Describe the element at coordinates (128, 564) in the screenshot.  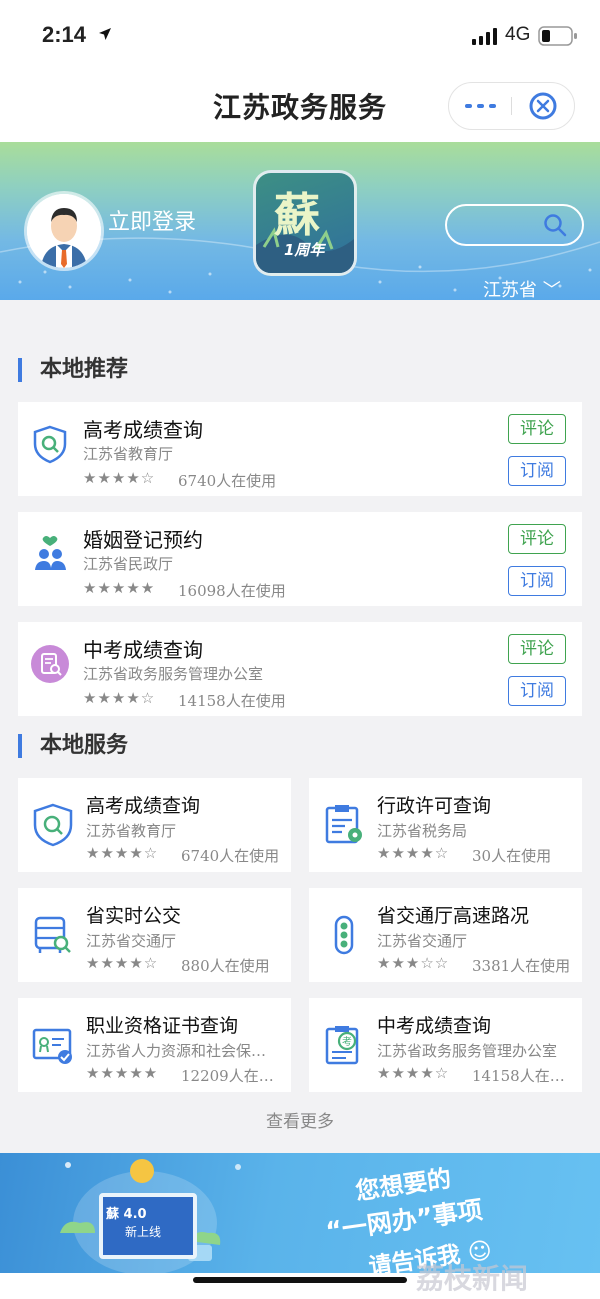
I see `service-org: 江苏省民政厅` at that location.